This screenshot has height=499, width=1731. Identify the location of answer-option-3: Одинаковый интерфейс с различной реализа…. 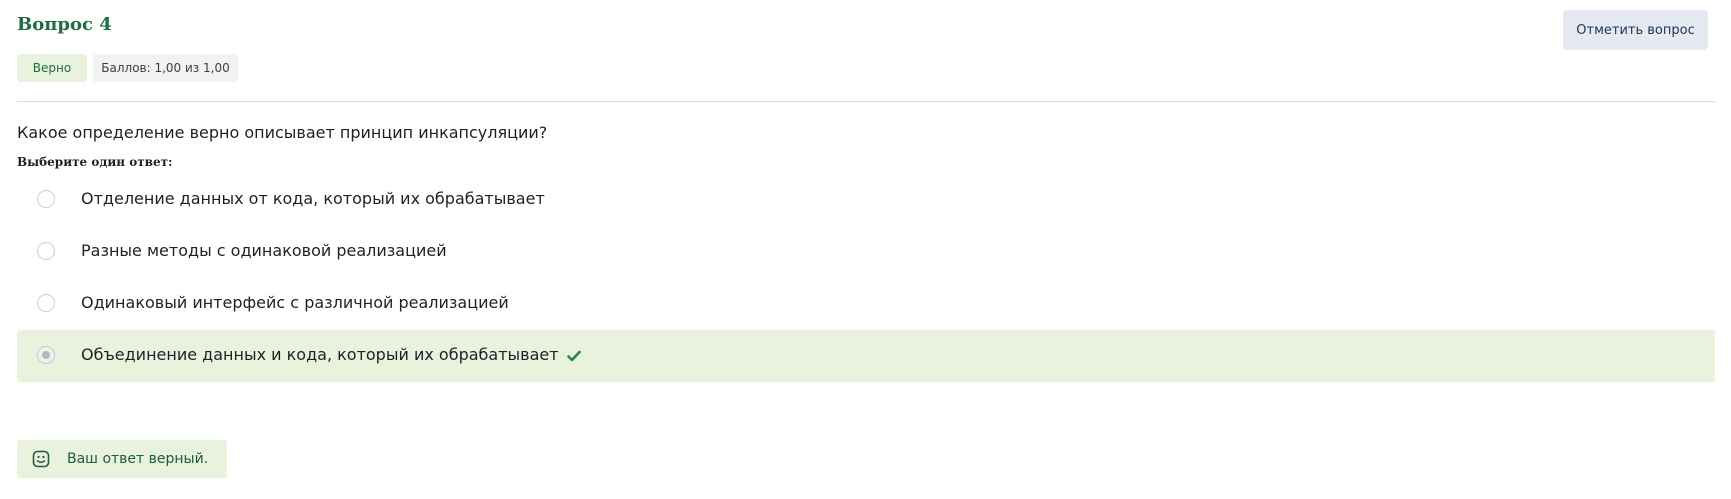
(866, 304).